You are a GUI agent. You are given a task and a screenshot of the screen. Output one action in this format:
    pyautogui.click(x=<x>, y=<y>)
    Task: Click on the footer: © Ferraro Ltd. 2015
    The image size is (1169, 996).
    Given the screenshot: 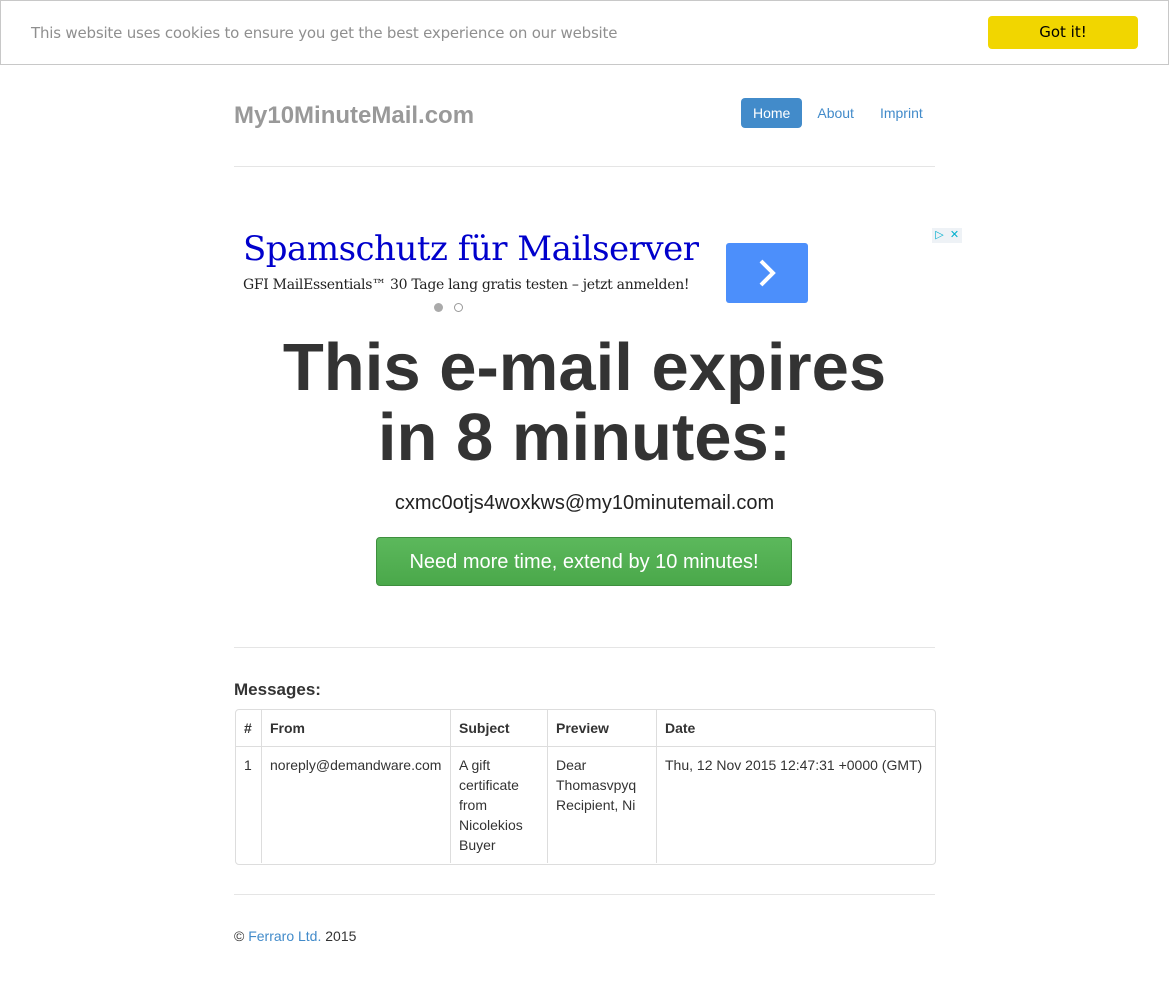 What is the action you would take?
    pyautogui.click(x=295, y=936)
    